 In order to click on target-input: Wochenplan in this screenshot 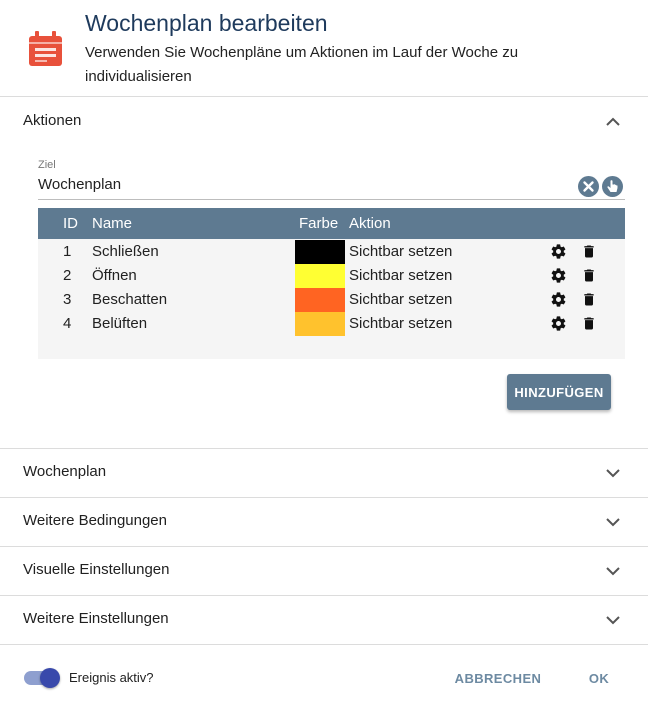, I will do `click(79, 184)`.